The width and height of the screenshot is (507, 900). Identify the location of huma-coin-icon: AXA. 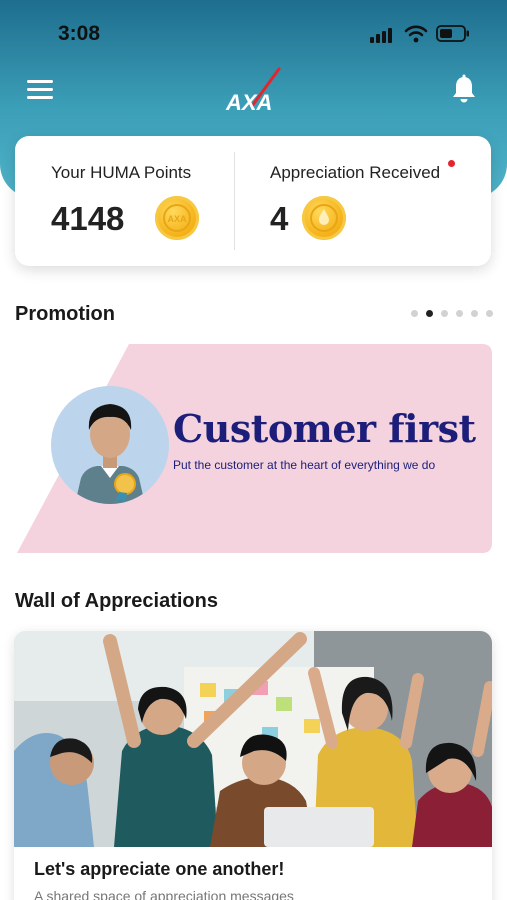
(177, 218).